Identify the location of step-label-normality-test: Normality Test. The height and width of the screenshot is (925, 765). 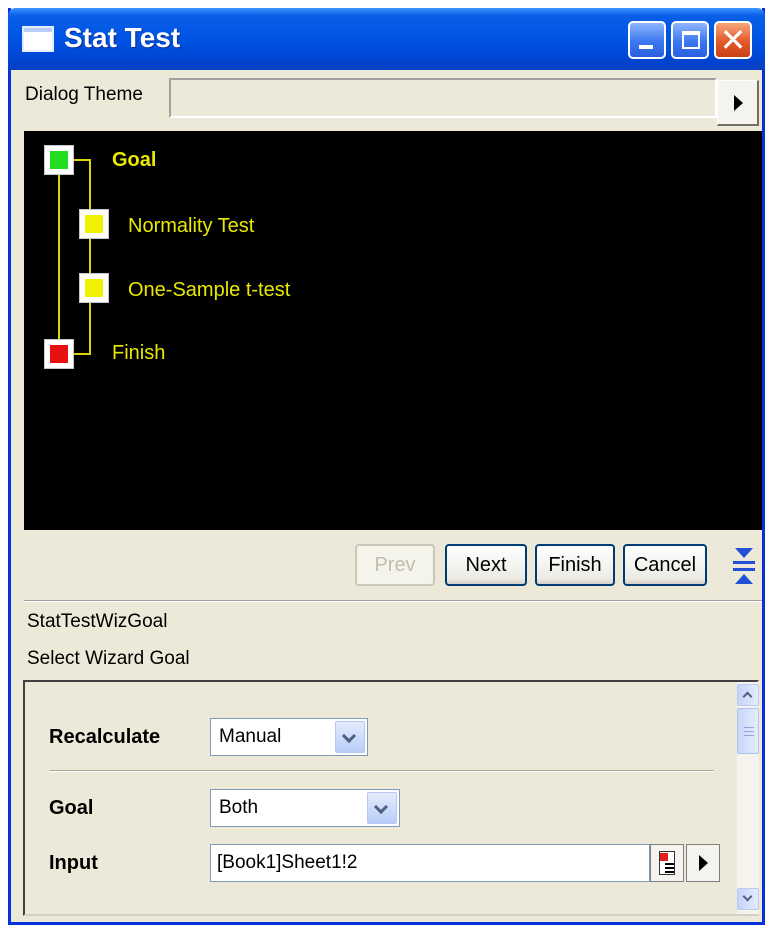
(191, 226).